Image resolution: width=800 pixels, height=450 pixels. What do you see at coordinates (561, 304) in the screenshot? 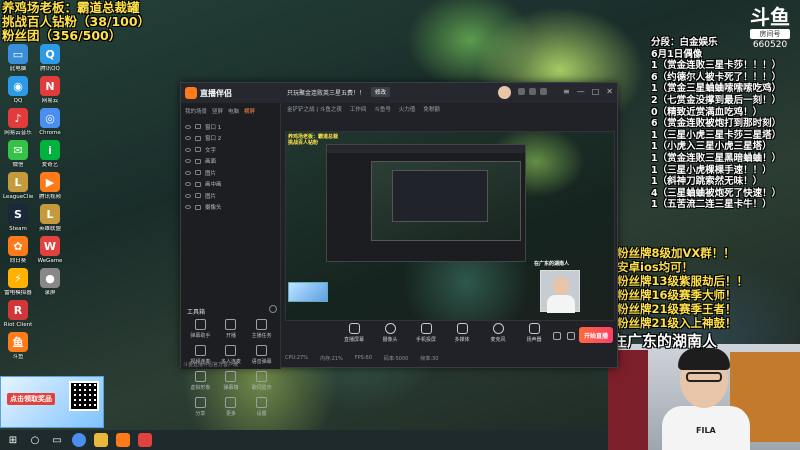
I see `preview-shirt` at bounding box center [561, 304].